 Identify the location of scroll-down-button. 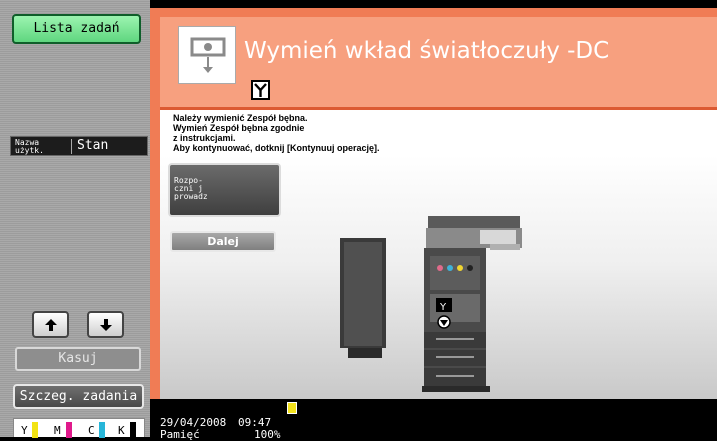
(105, 324).